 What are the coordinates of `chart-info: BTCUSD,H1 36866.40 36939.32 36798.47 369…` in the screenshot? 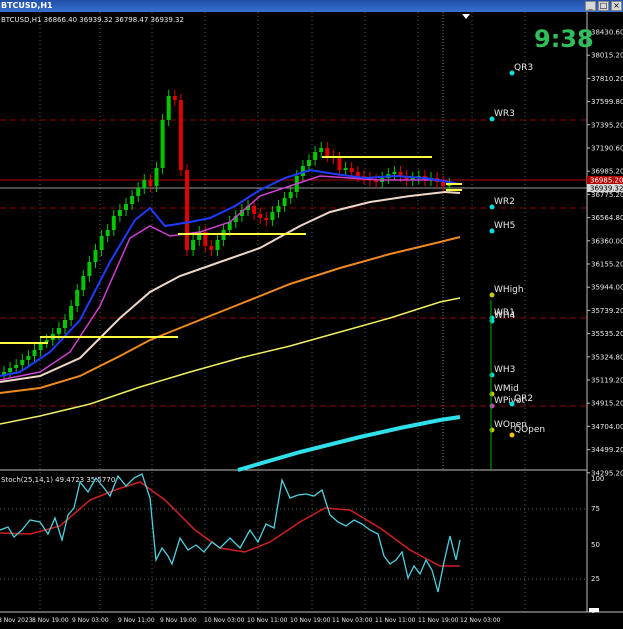 It's located at (92, 20).